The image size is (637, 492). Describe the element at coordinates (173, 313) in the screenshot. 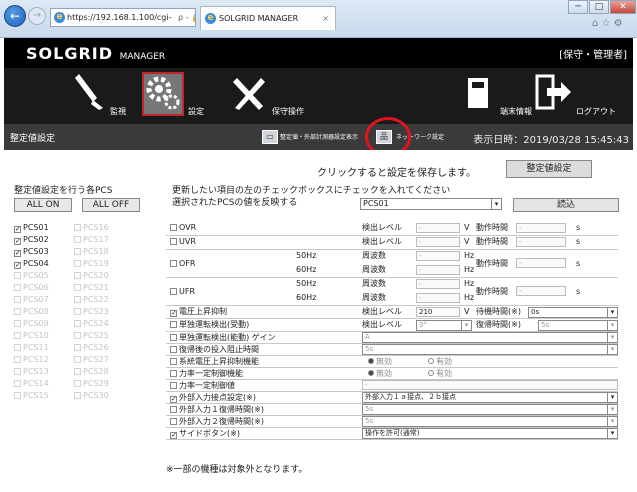

I see `voltage-rise-checkbox: ✓` at that location.